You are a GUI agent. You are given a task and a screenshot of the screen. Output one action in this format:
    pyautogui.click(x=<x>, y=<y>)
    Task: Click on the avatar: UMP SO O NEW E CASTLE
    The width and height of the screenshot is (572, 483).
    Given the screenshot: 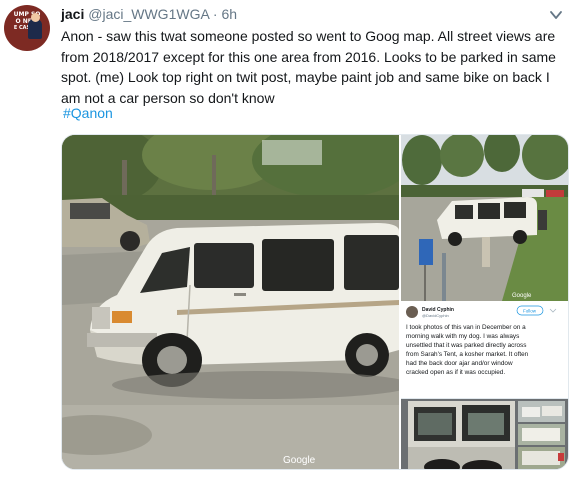 What is the action you would take?
    pyautogui.click(x=27, y=28)
    